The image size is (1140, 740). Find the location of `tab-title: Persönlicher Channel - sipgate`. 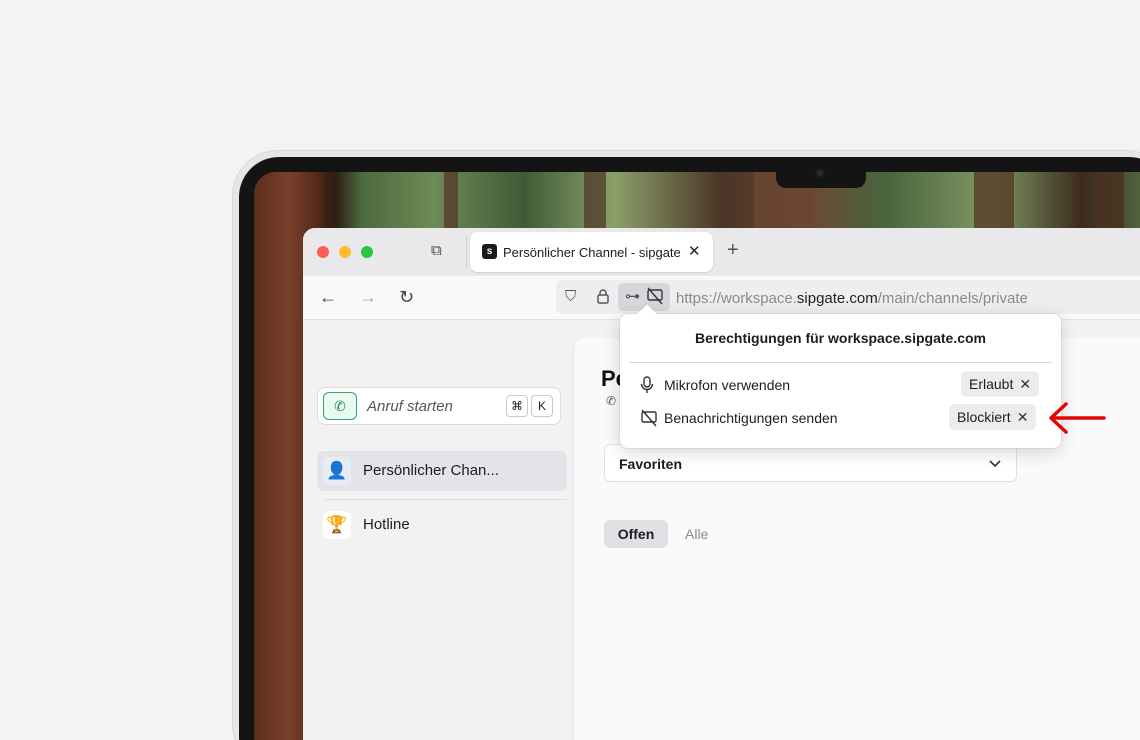

tab-title: Persönlicher Channel - sipgate is located at coordinates (592, 252).